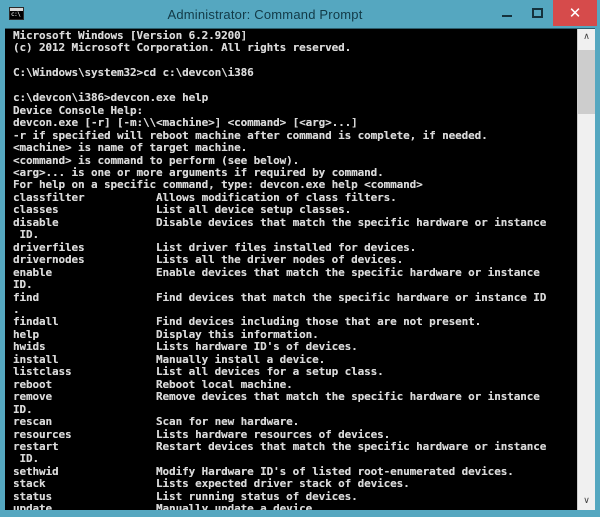  What do you see at coordinates (586, 82) in the screenshot?
I see `scrollbar-thumb` at bounding box center [586, 82].